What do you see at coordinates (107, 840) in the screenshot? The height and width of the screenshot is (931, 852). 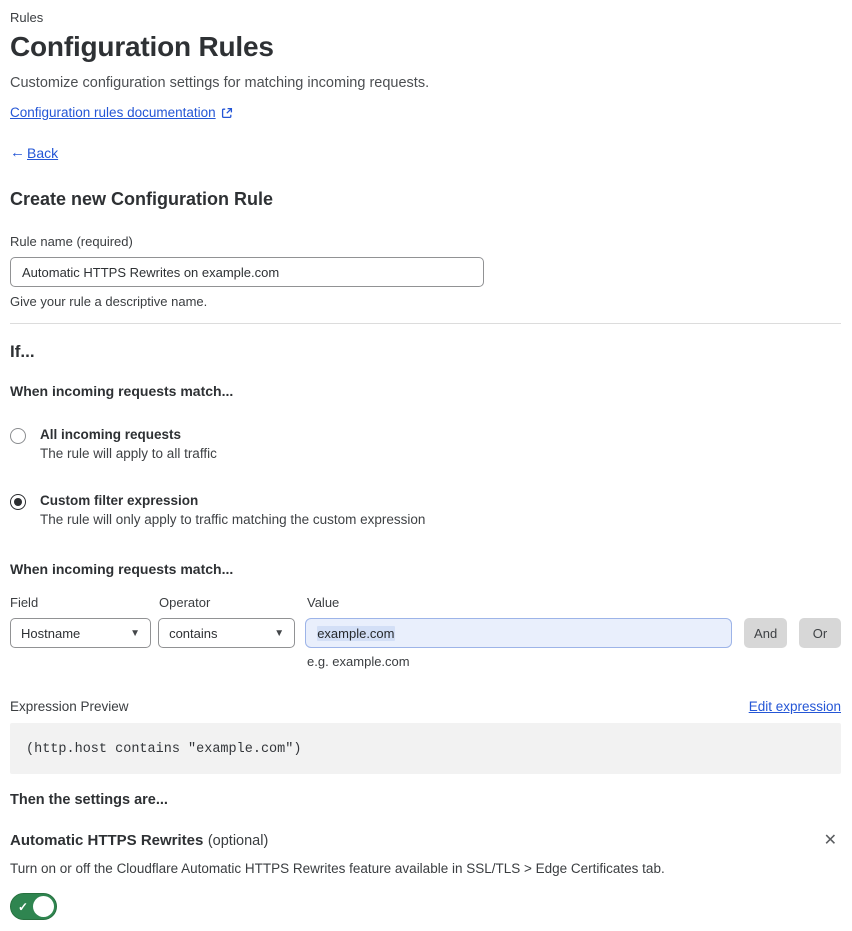 I see `setting-name: Automatic HTTPS Rewrites` at bounding box center [107, 840].